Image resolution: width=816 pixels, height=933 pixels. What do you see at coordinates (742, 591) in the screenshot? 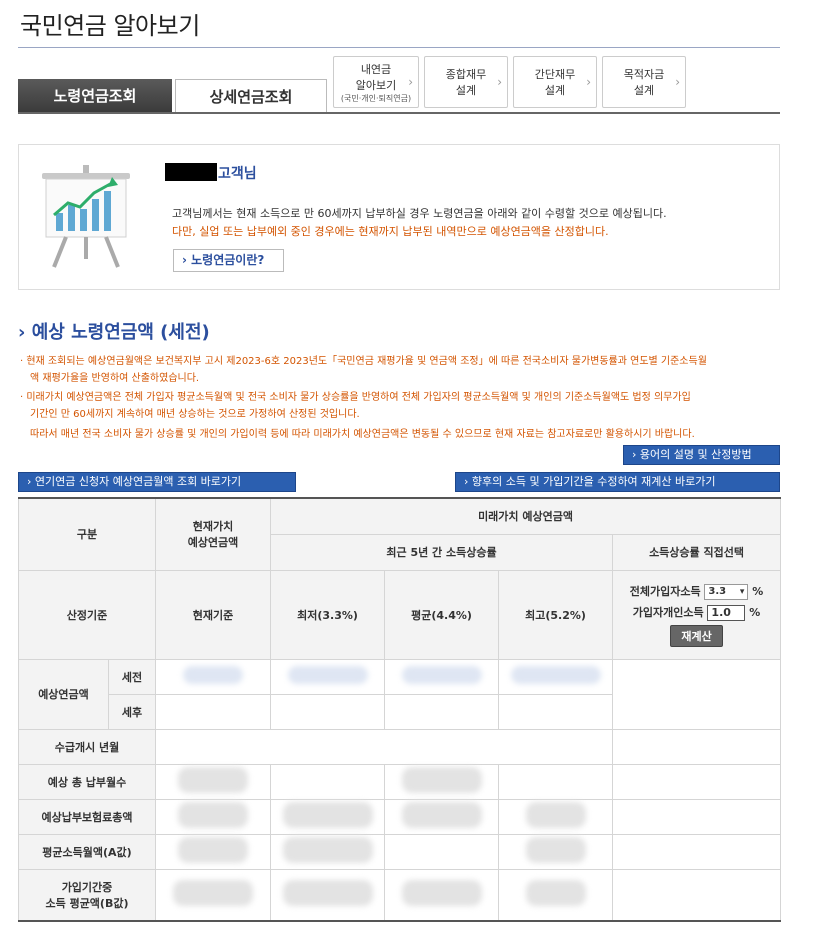
I see `chevron-down-icon: ▾` at bounding box center [742, 591].